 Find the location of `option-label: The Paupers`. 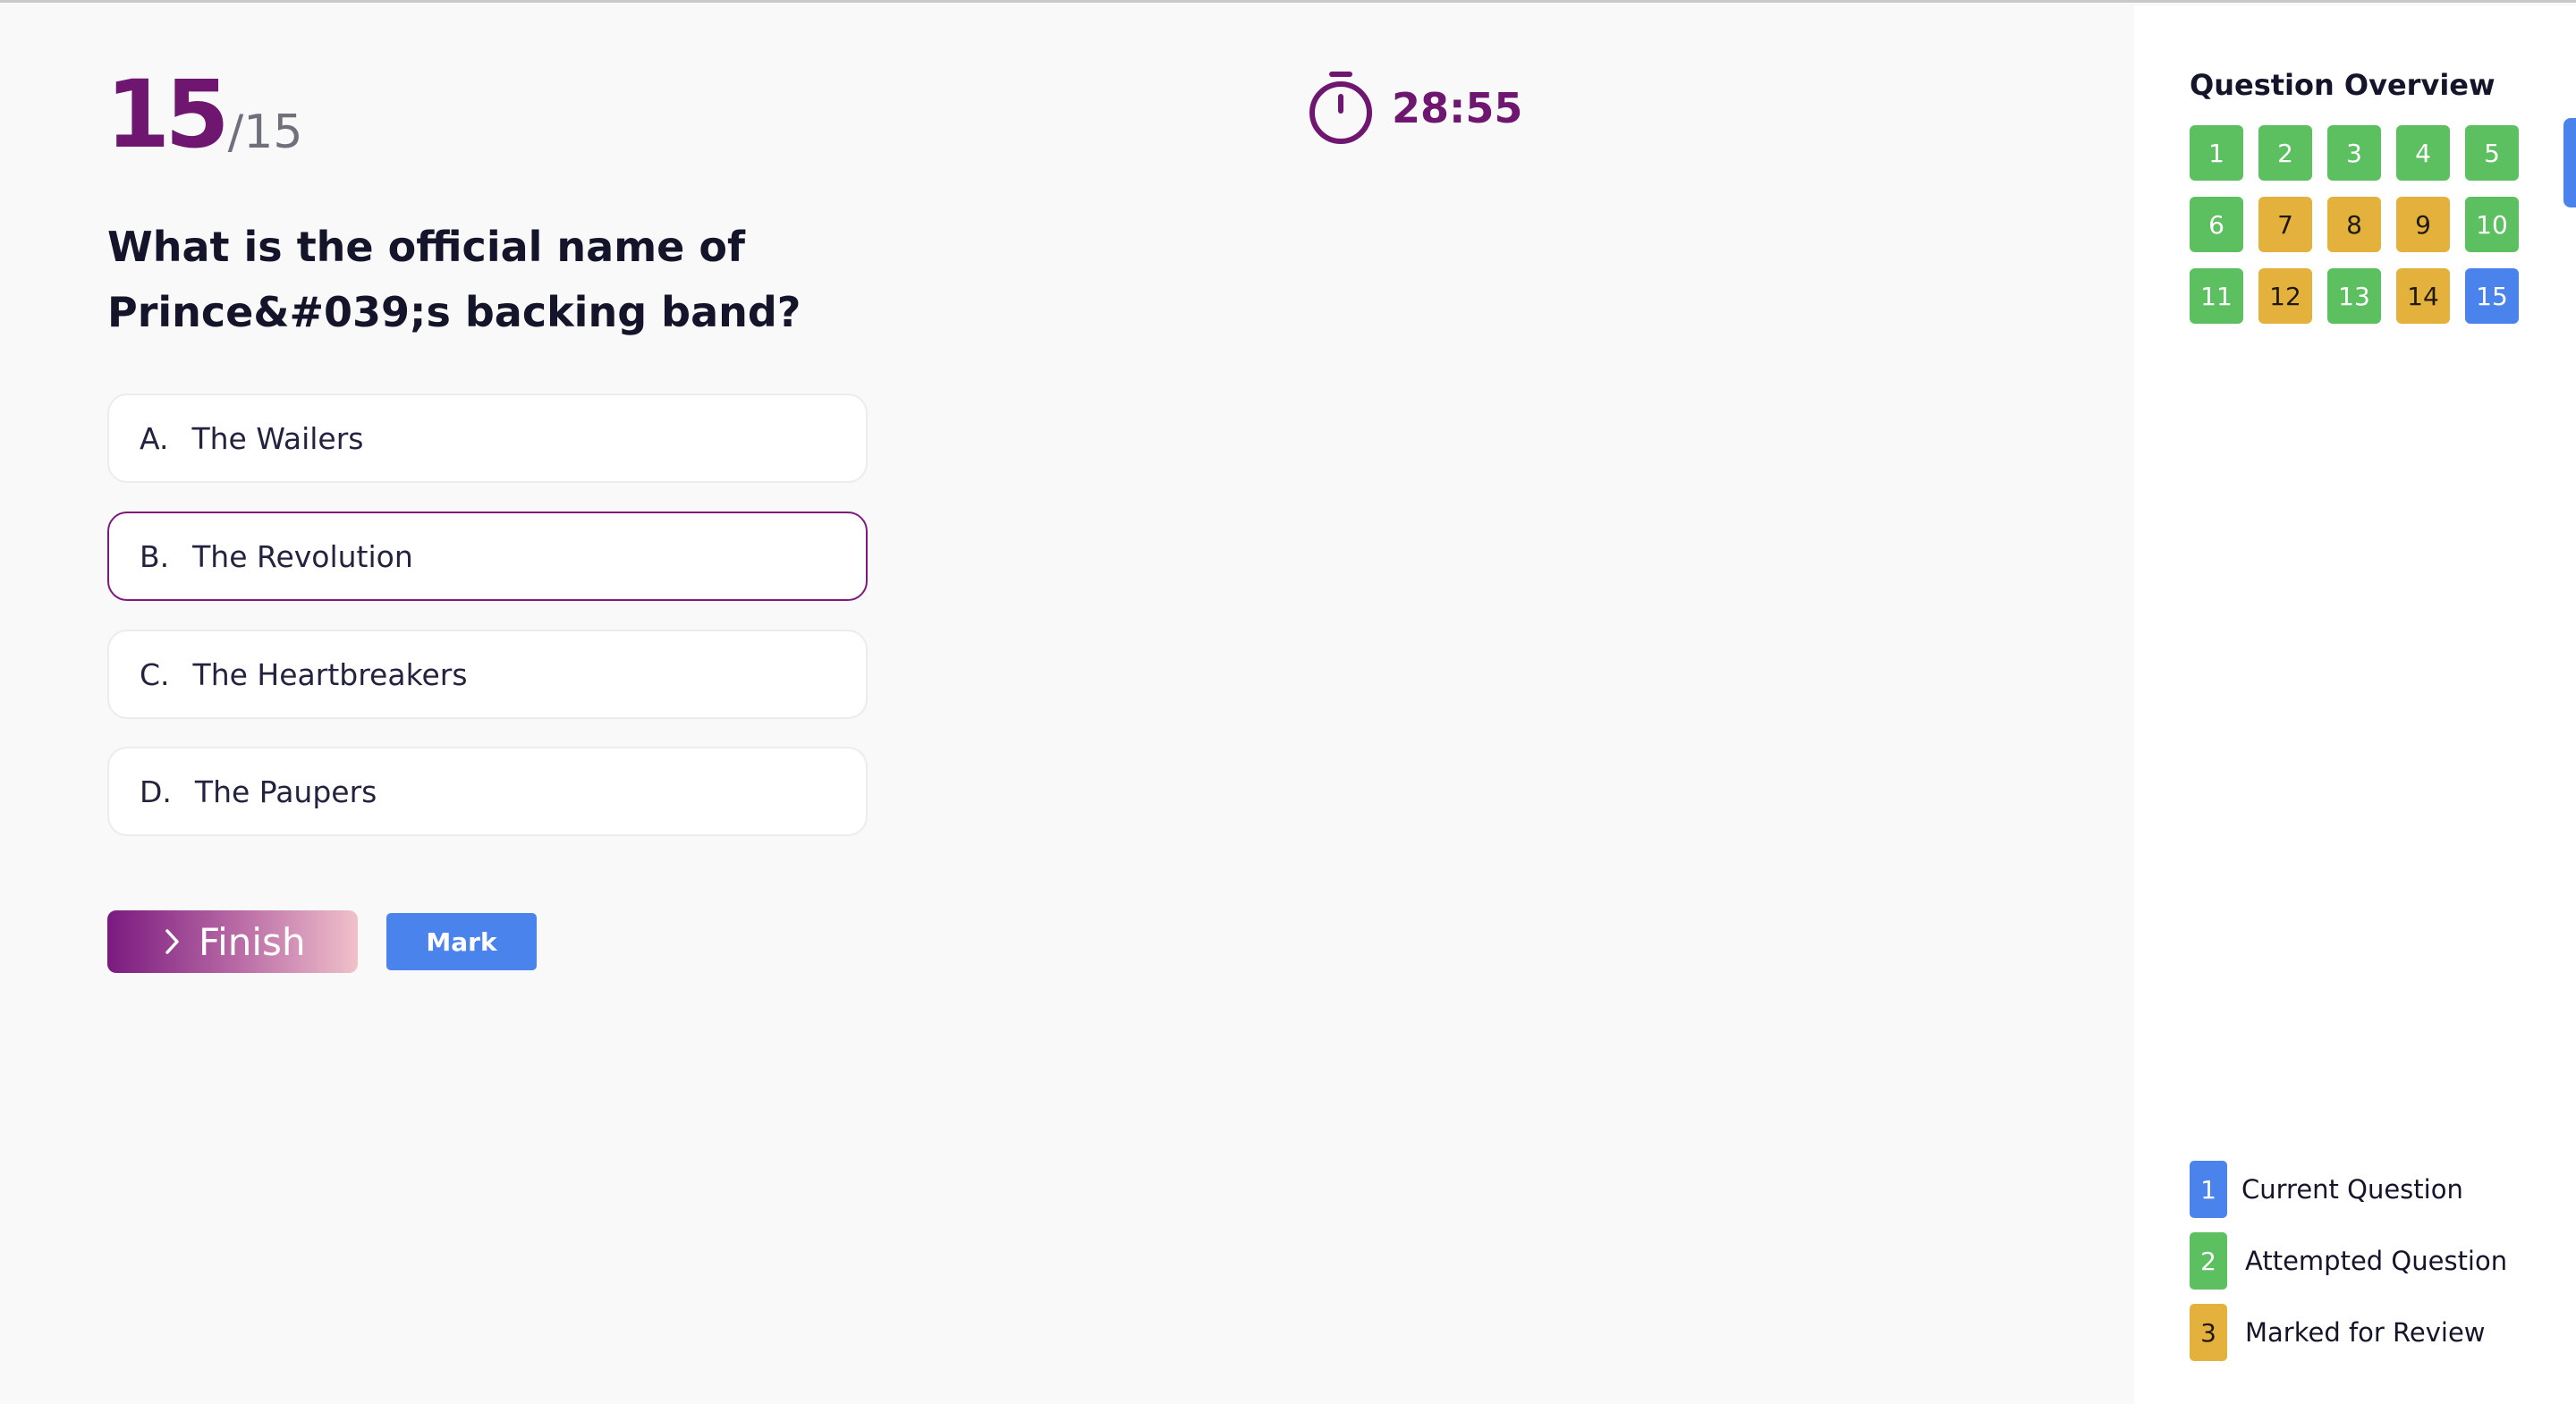

option-label: The Paupers is located at coordinates (285, 792).